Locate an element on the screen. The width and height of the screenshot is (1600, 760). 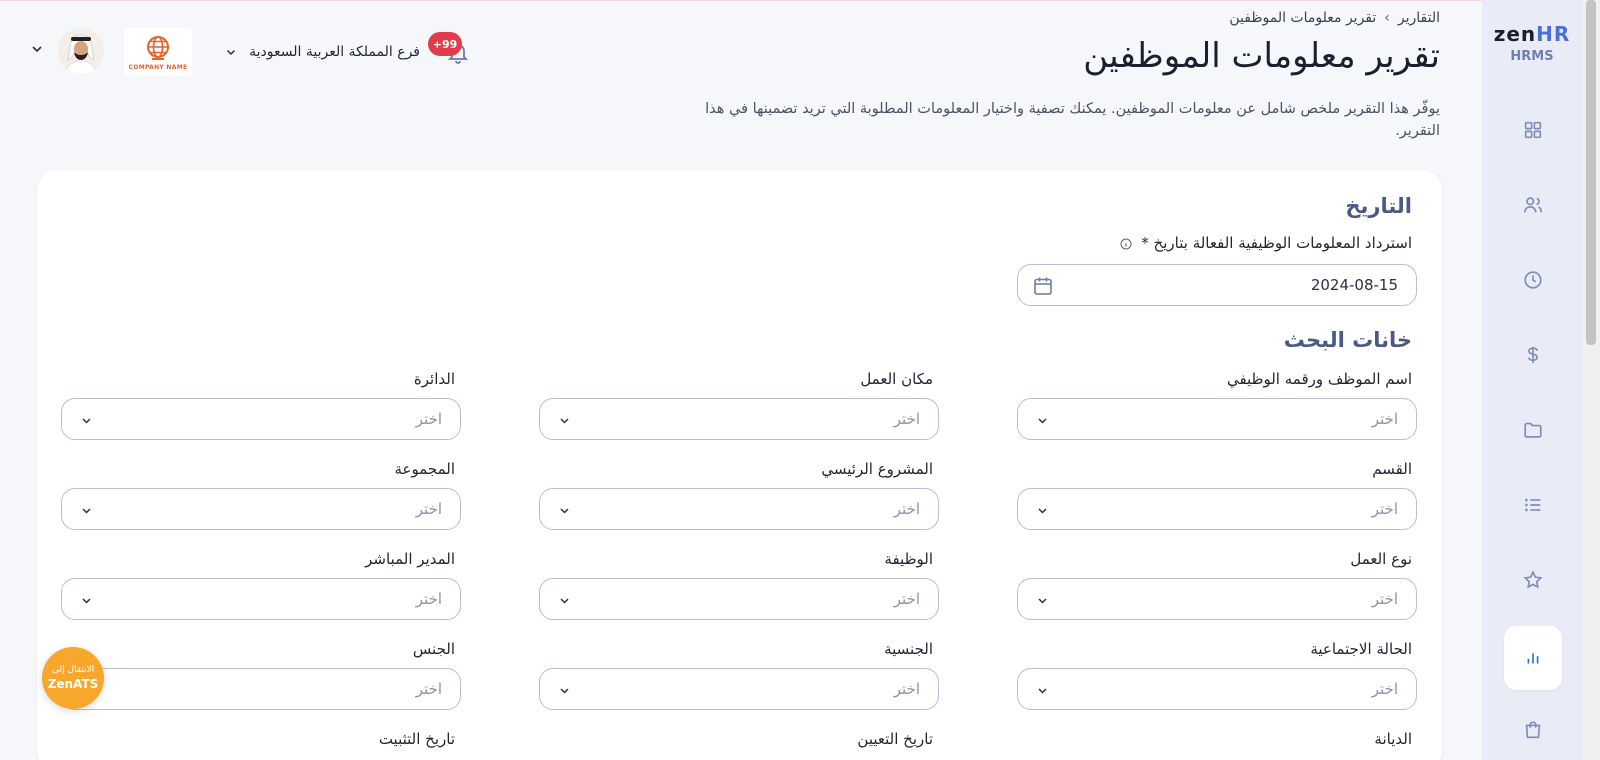
top-border is located at coordinates (800, 0).